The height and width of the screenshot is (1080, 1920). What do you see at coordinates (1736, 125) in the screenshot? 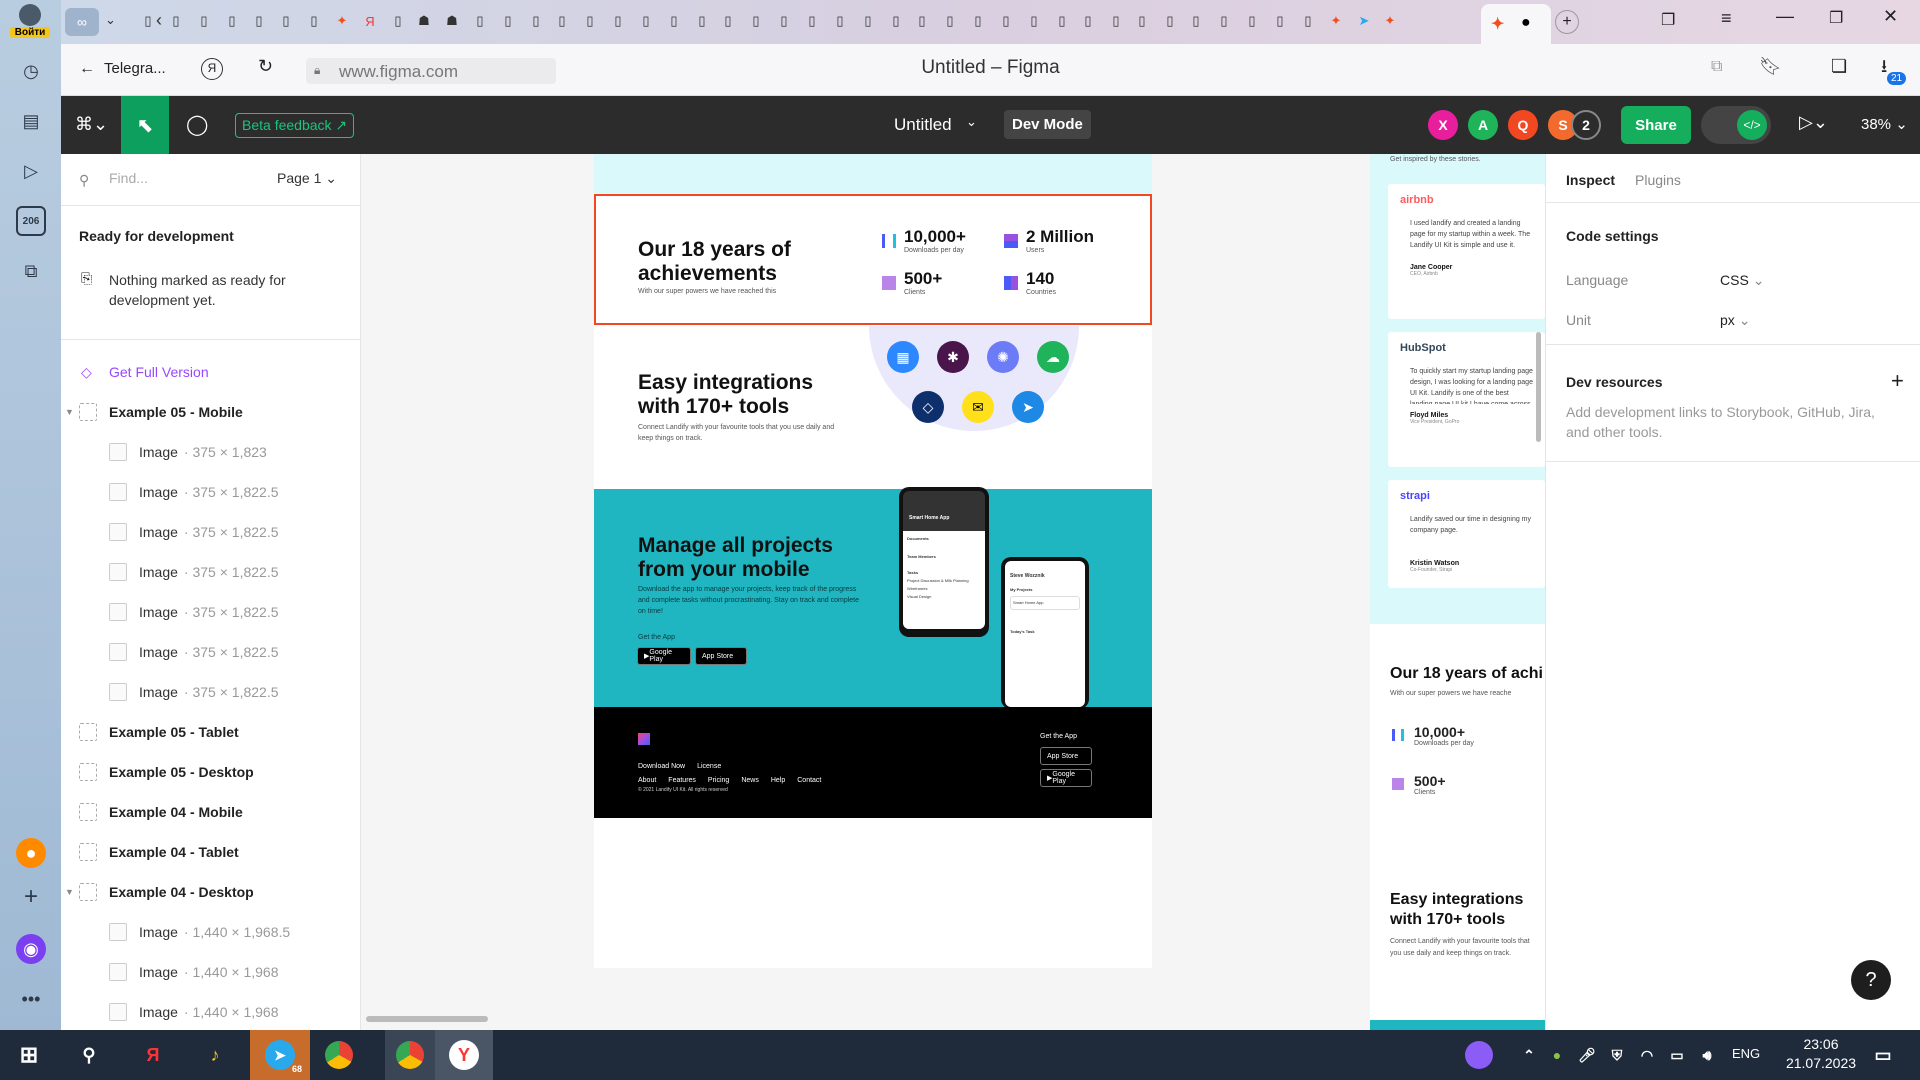
I see `dev-mode-toggle: </>` at bounding box center [1736, 125].